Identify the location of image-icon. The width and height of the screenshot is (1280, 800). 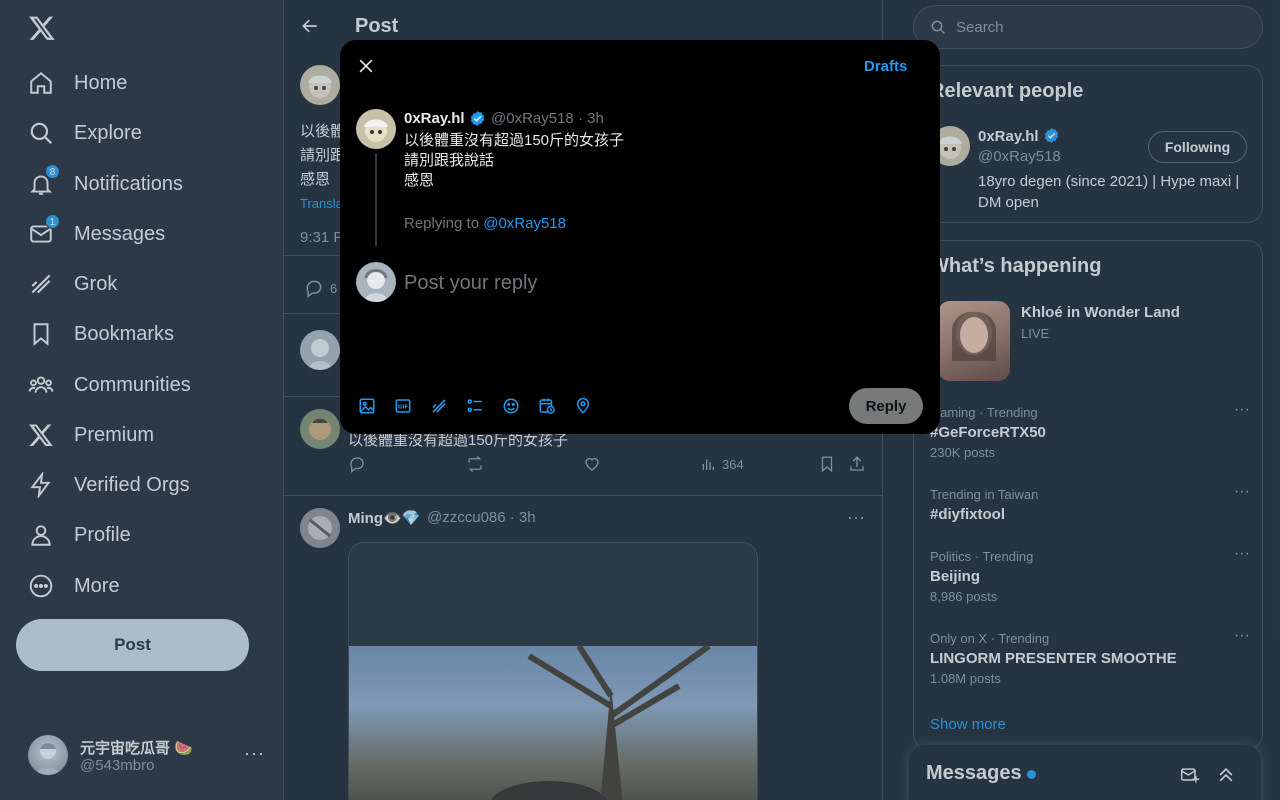
(376, 406).